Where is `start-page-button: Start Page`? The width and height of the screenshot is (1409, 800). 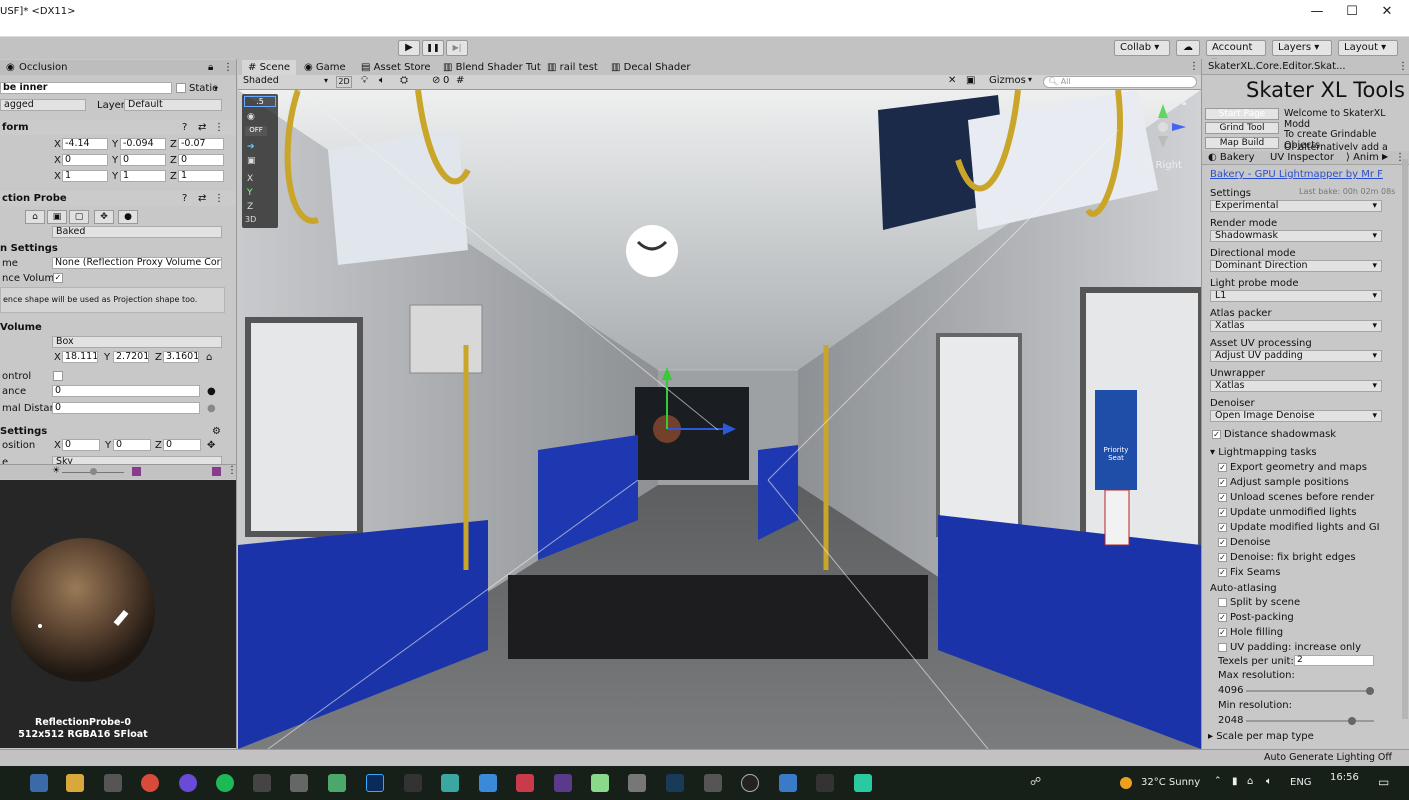 start-page-button: Start Page is located at coordinates (1242, 114).